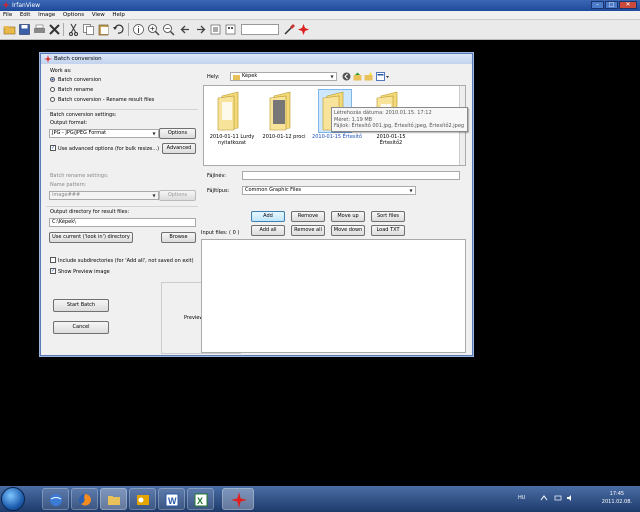 This screenshot has width=640, height=512. I want to click on irfanview-app-icon, so click(6, 5).